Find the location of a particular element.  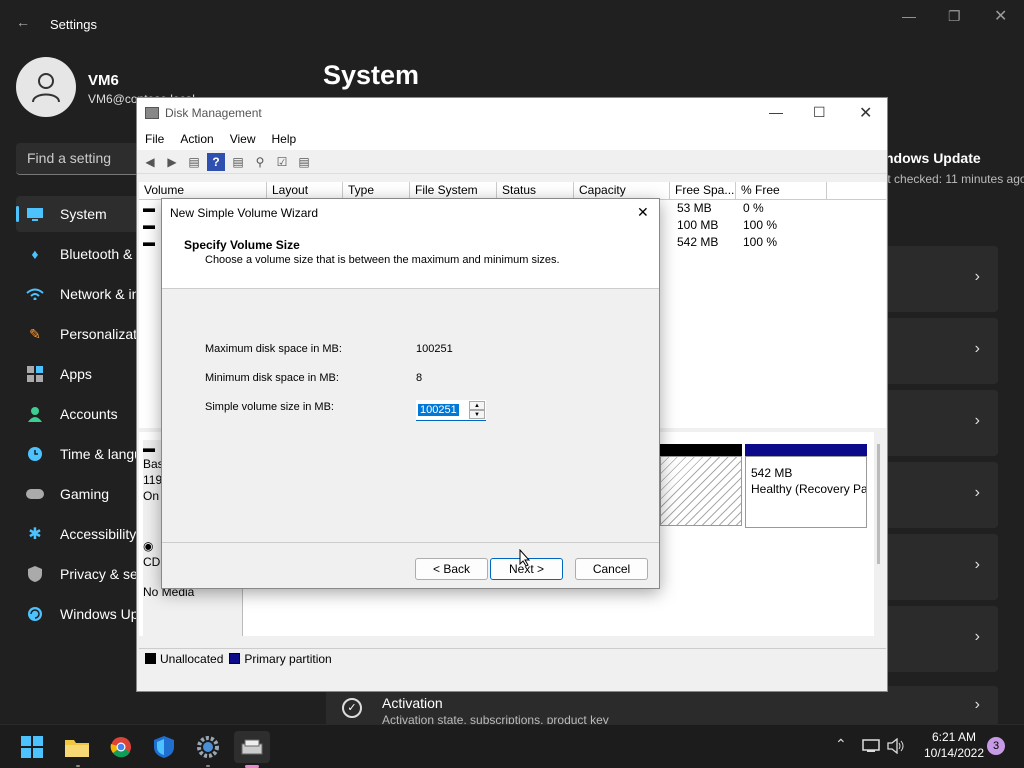

clock-time: 6:21 AM is located at coordinates (954, 737).